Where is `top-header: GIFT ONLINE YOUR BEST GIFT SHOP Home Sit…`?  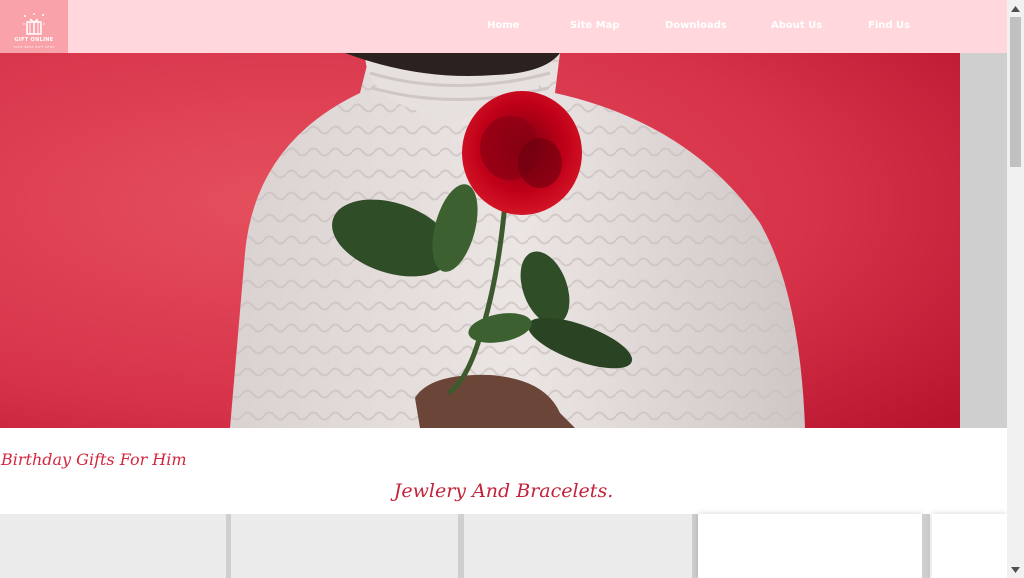 top-header: GIFT ONLINE YOUR BEST GIFT SHOP Home Sit… is located at coordinates (503, 26).